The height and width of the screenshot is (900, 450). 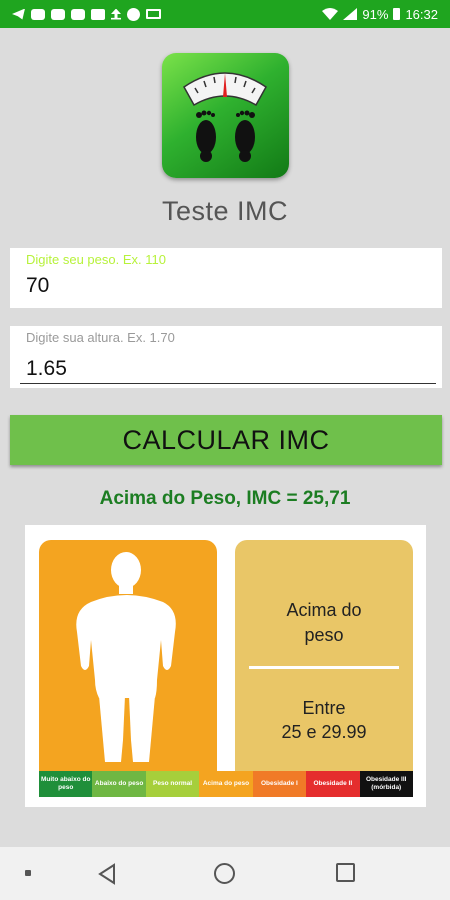 I want to click on scale-segment: Obesidade II, so click(x=333, y=784).